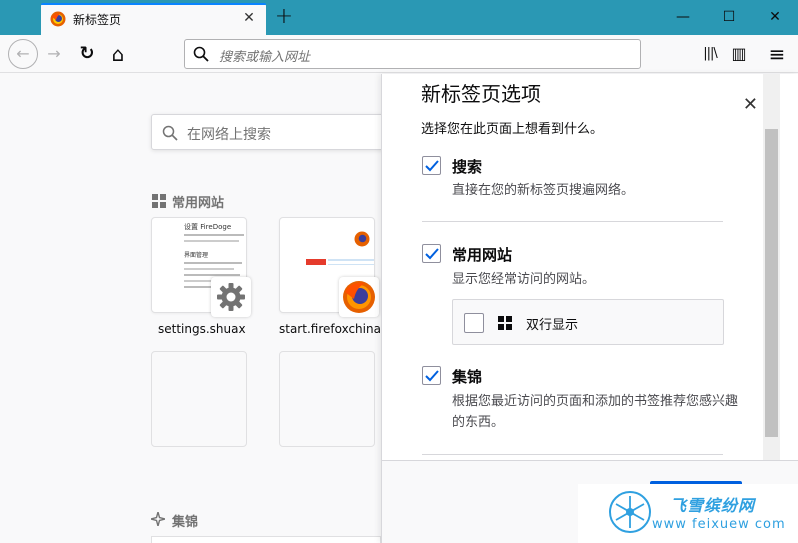  Describe the element at coordinates (482, 255) in the screenshot. I see `topsites-label: 常用网站` at that location.